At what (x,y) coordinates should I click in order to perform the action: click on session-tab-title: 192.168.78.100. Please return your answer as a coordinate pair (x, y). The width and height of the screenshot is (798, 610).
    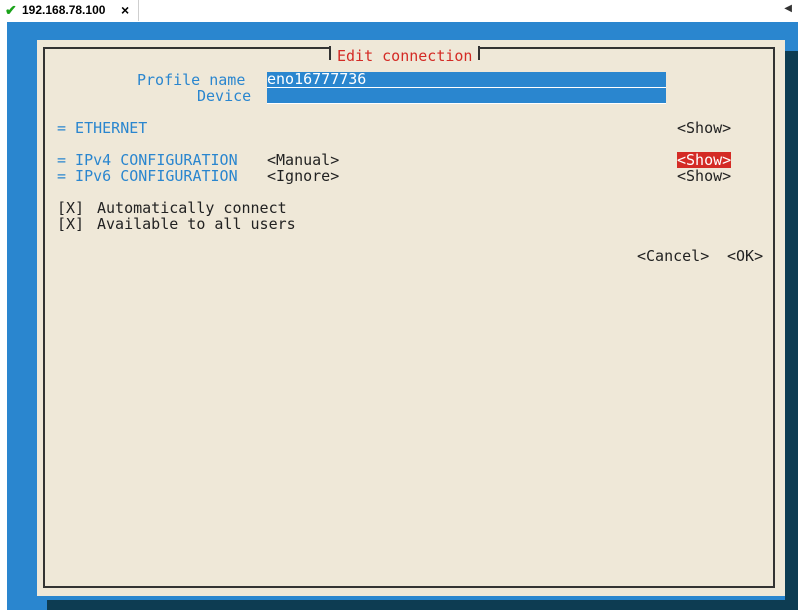
    Looking at the image, I should click on (64, 10).